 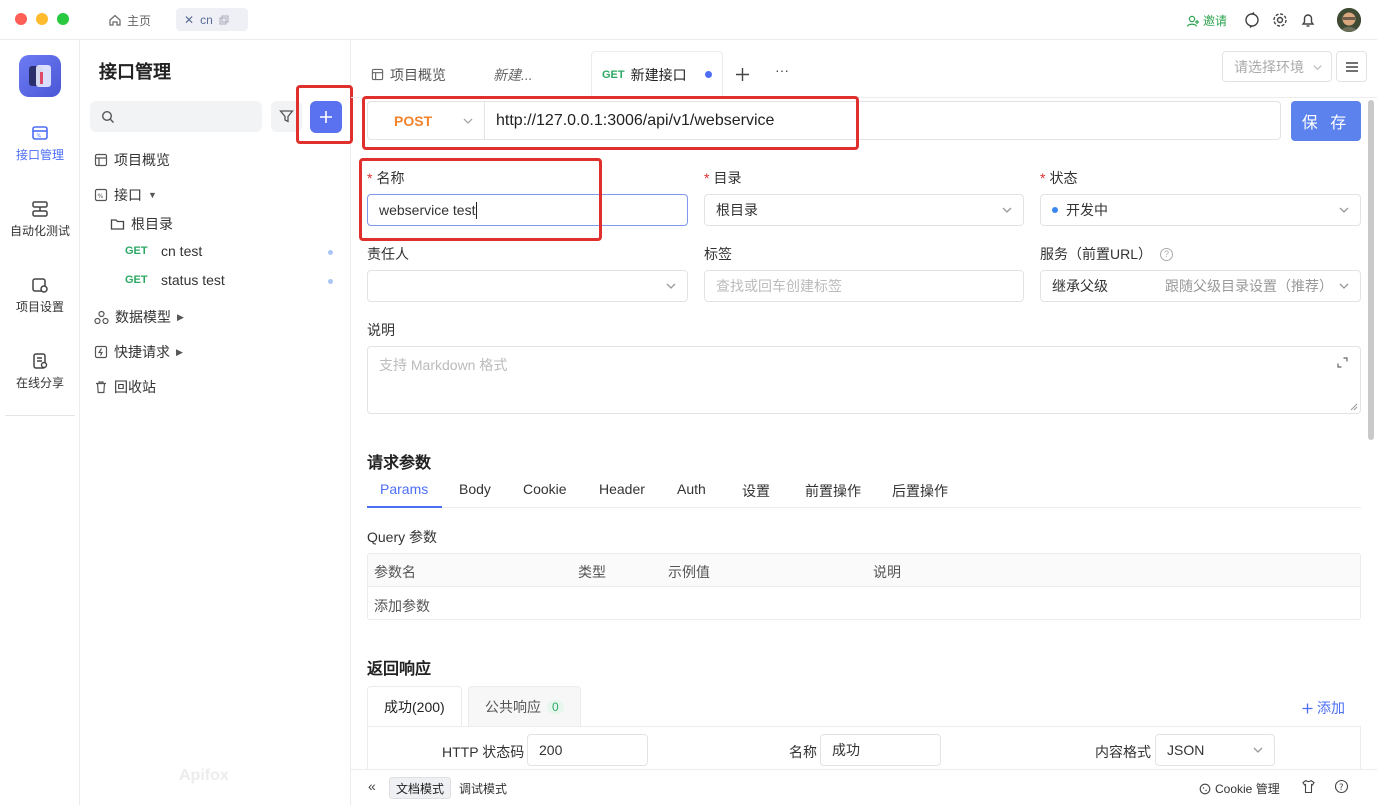 What do you see at coordinates (1239, 788) in the screenshot?
I see `cookie-manage-button: Cookie 管理` at bounding box center [1239, 788].